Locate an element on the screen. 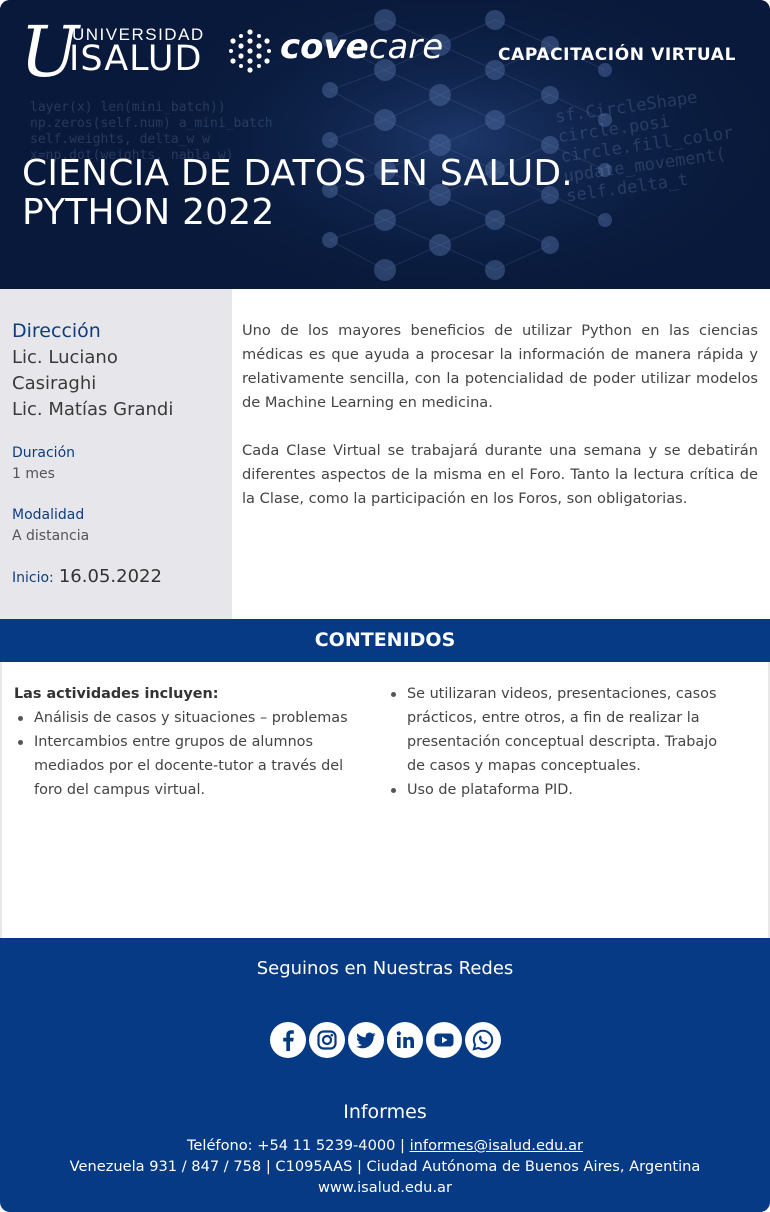  duracion-label: Duración is located at coordinates (44, 453).